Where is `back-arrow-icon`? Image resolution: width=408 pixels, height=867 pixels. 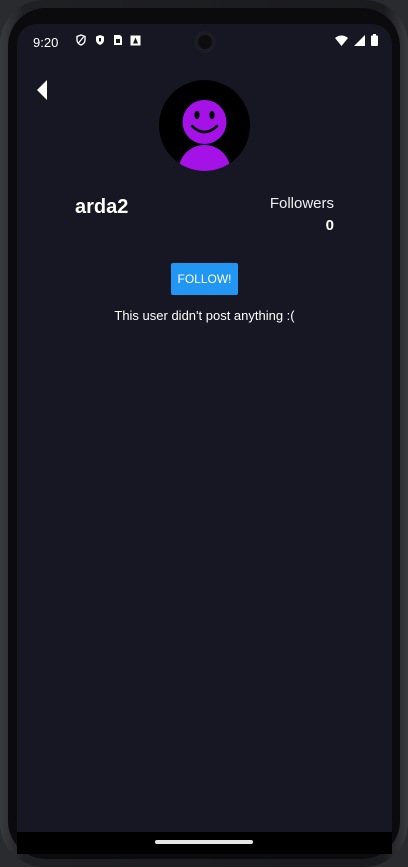
back-arrow-icon is located at coordinates (42, 90).